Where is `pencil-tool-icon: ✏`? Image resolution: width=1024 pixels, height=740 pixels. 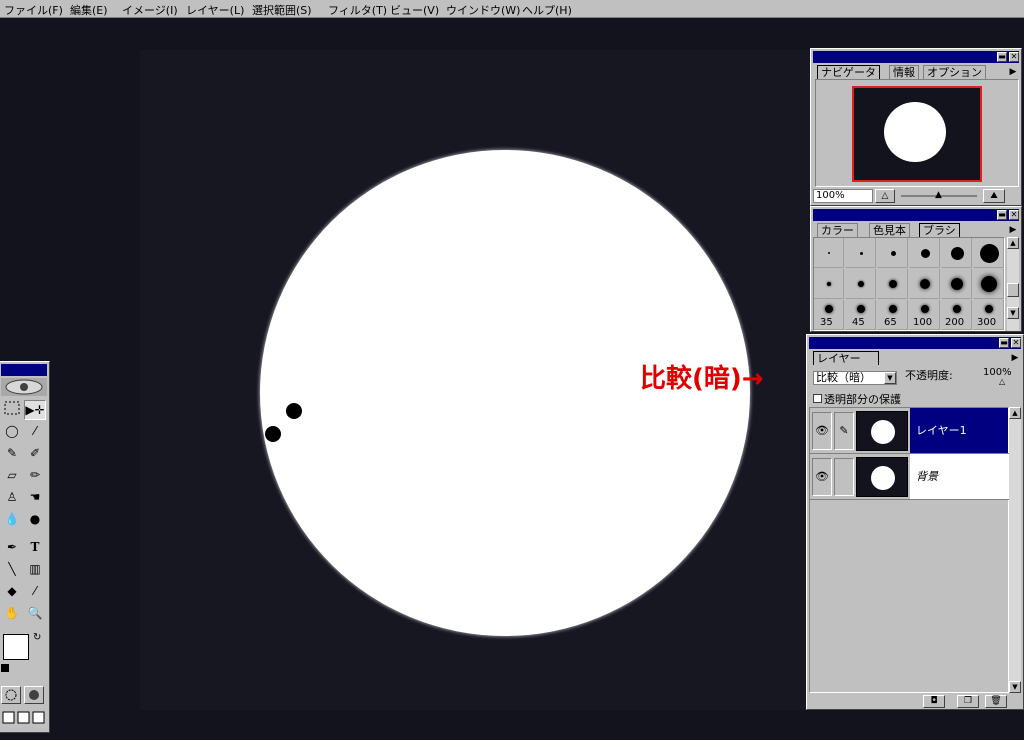
pencil-tool-icon: ✏ is located at coordinates (35, 476).